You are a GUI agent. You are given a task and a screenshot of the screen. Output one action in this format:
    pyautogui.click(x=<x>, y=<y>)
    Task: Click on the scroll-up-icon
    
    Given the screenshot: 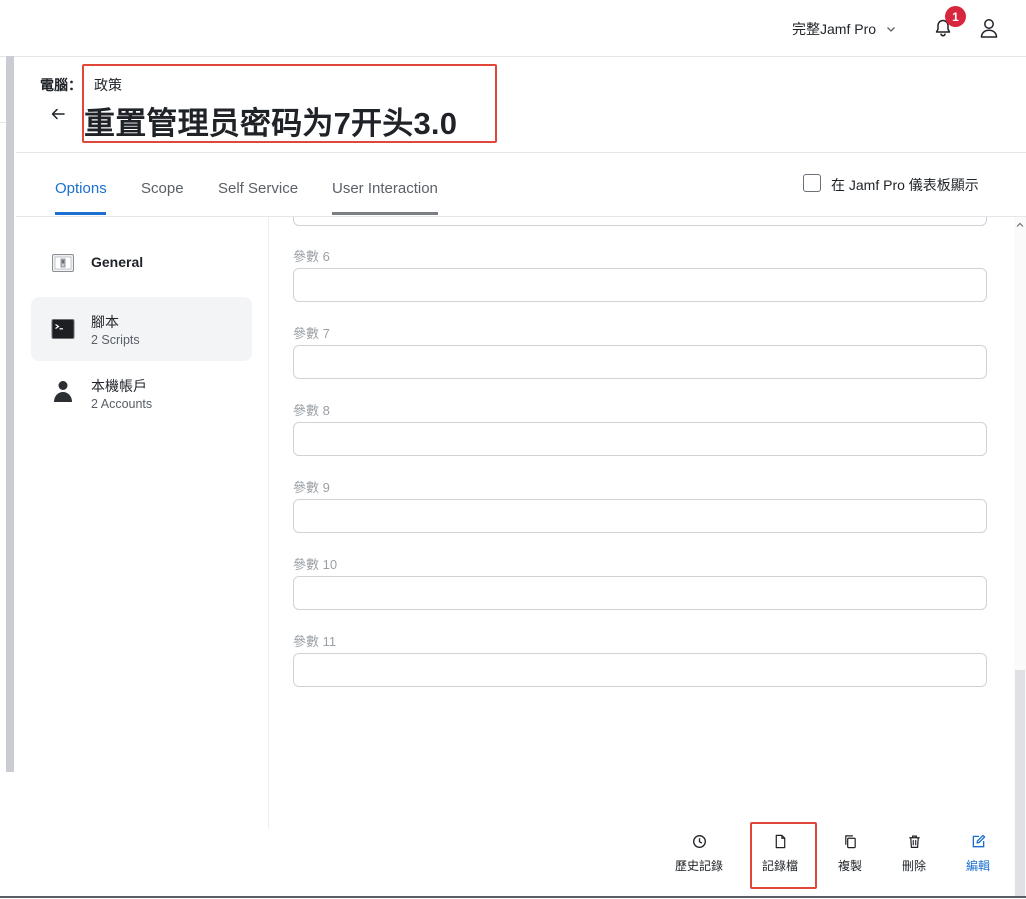 What is the action you would take?
    pyautogui.click(x=1020, y=225)
    